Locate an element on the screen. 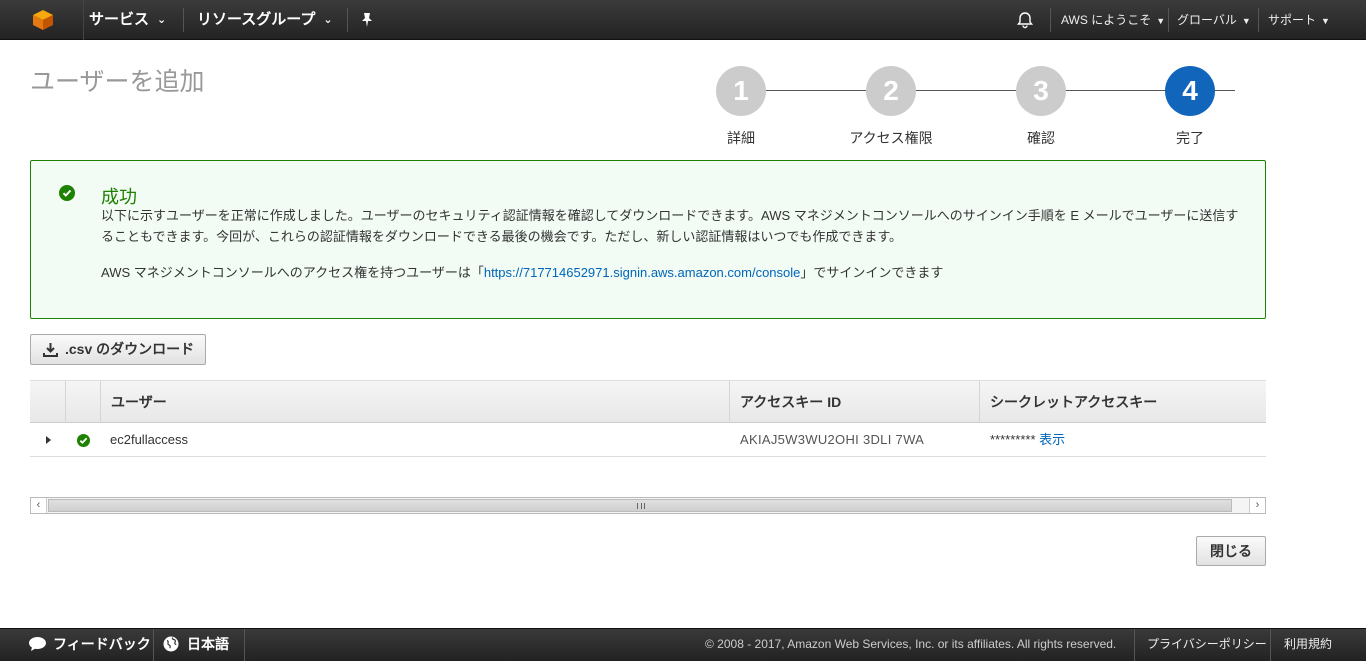  table-header-row: ユーザー アクセスキー ID シークレットアクセスキー is located at coordinates (648, 401).